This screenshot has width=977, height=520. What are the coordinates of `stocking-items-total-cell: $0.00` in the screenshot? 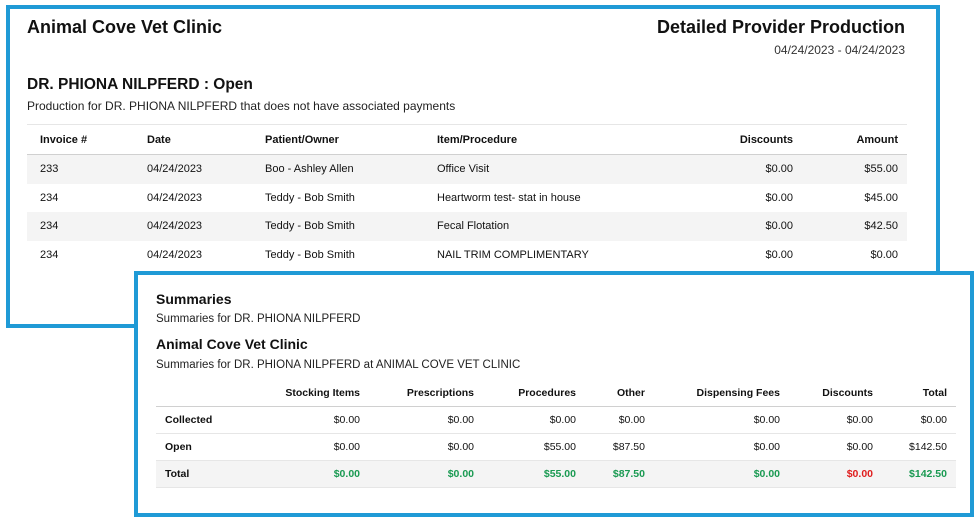 It's located at (310, 474).